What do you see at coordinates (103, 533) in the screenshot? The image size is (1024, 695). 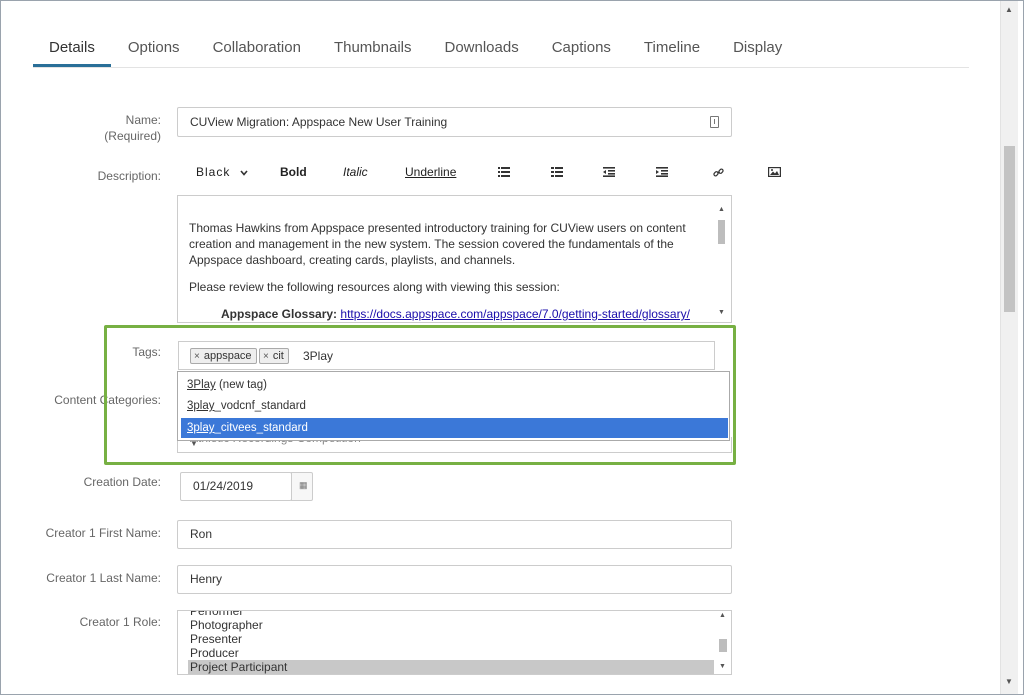 I see `creator1-first-label: Creator 1 First Name:` at bounding box center [103, 533].